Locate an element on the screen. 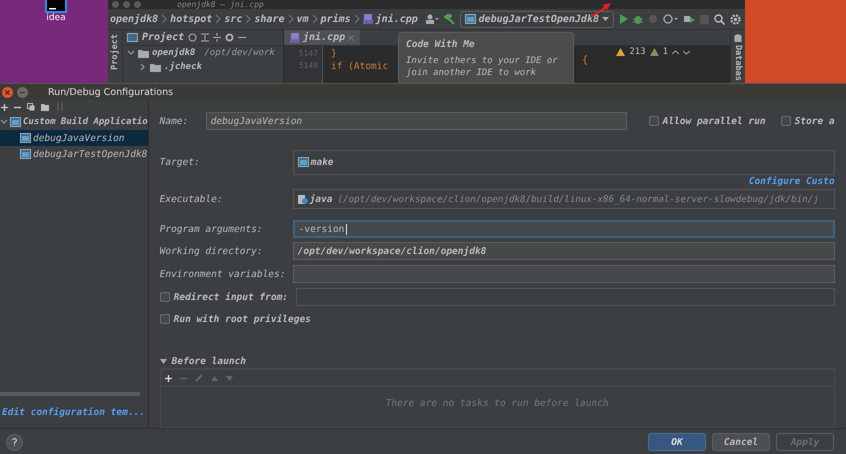 This screenshot has width=846, height=454. database-icon is located at coordinates (738, 38).